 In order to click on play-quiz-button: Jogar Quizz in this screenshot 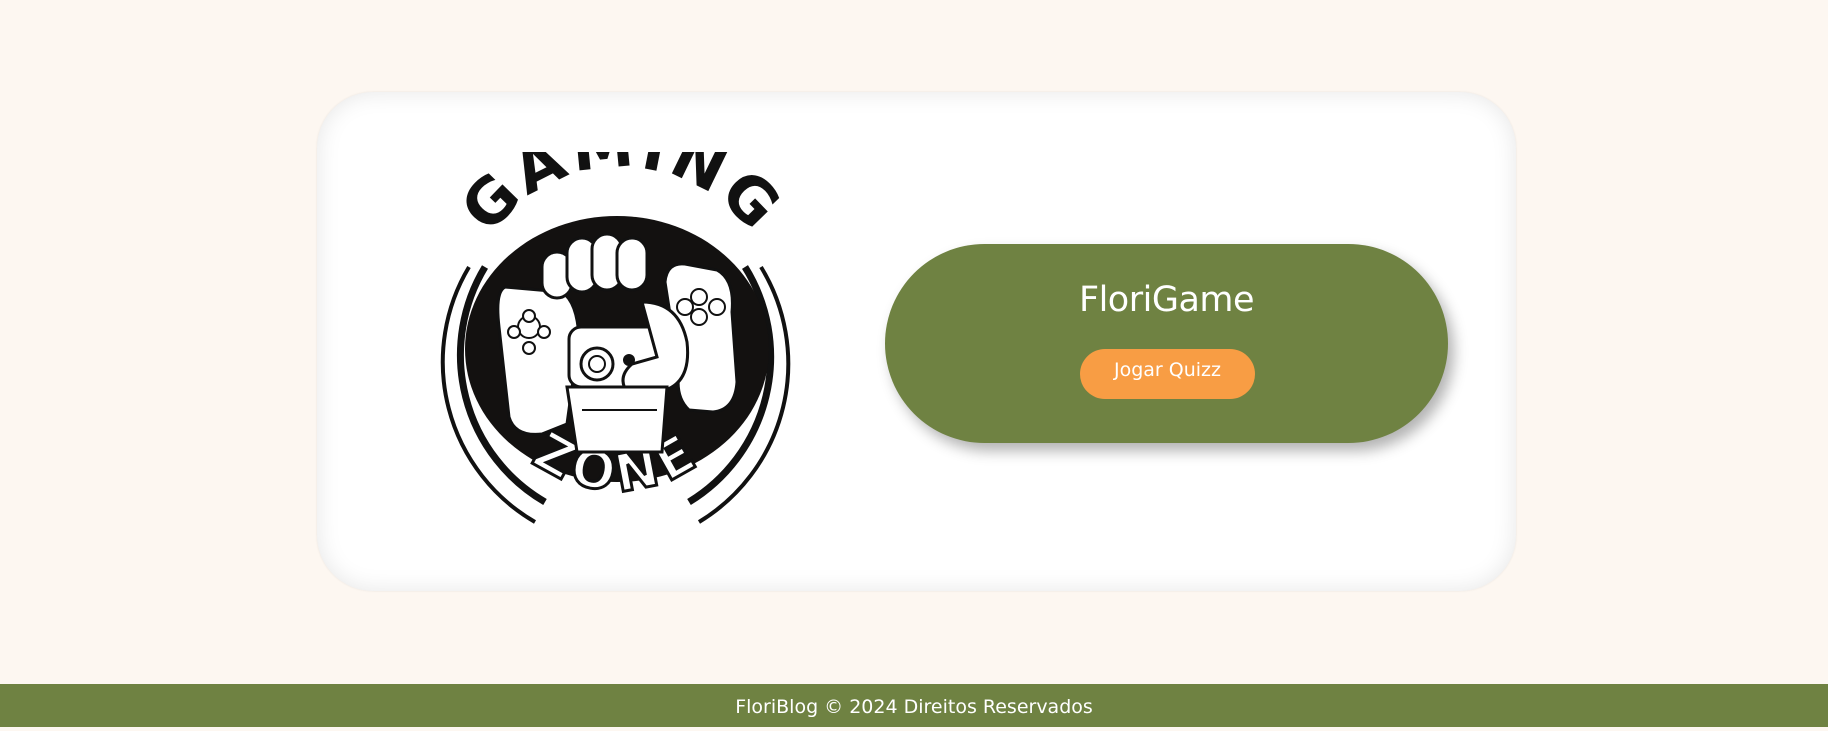, I will do `click(1167, 374)`.